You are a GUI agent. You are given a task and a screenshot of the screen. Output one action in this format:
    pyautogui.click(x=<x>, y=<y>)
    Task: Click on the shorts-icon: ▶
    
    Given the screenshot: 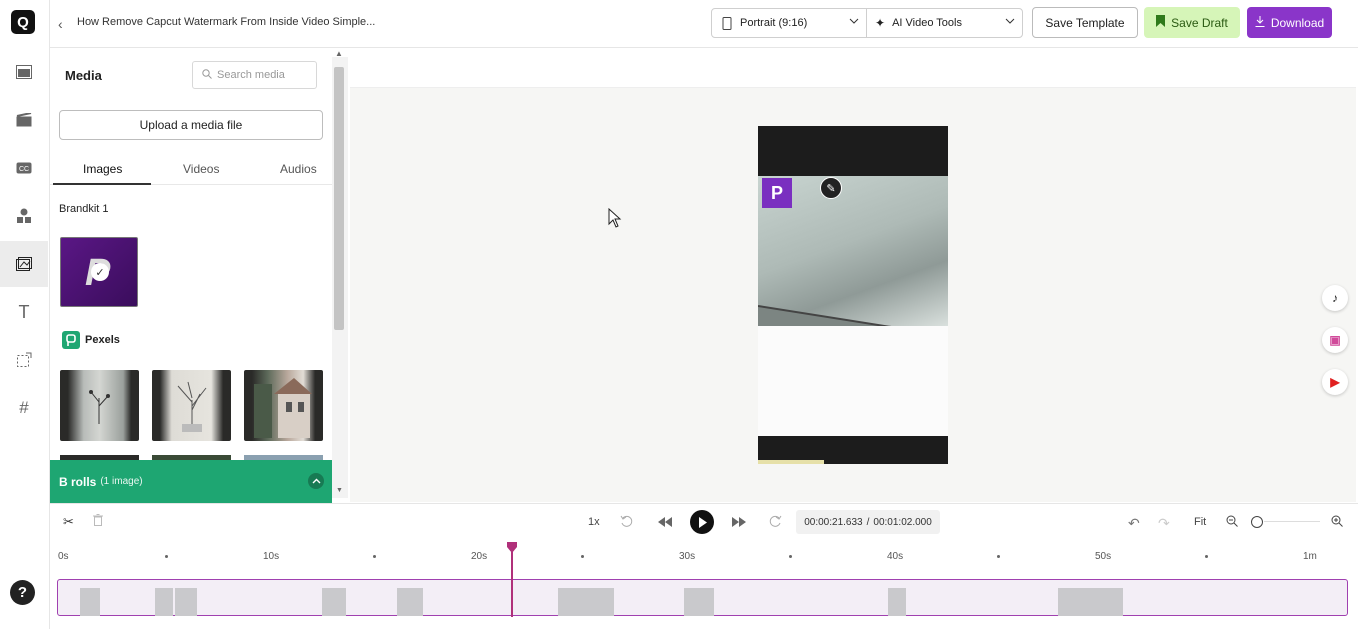 What is the action you would take?
    pyautogui.click(x=1335, y=382)
    